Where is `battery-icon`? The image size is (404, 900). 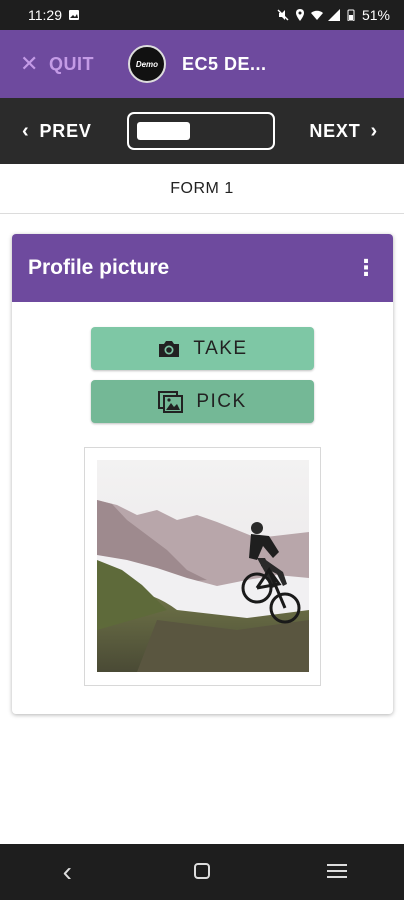
battery-icon is located at coordinates (351, 15).